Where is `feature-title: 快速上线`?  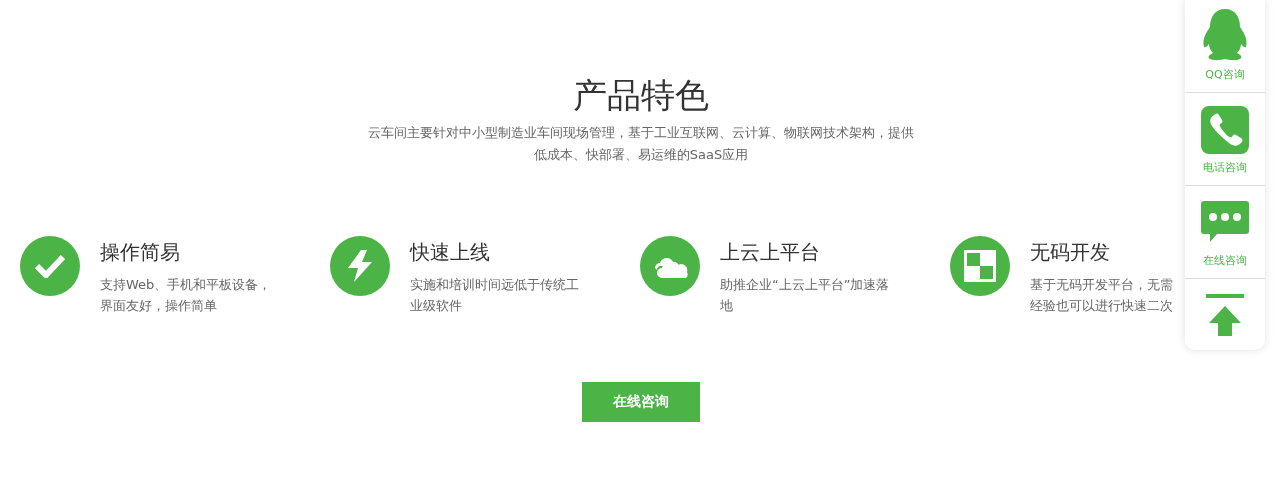
feature-title: 快速上线 is located at coordinates (450, 252).